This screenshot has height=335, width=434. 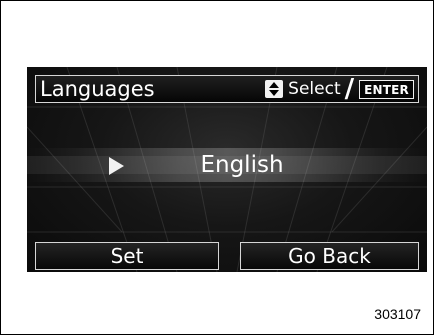 I want to click on select-enter-hint: Select / ENTER, so click(x=339, y=89).